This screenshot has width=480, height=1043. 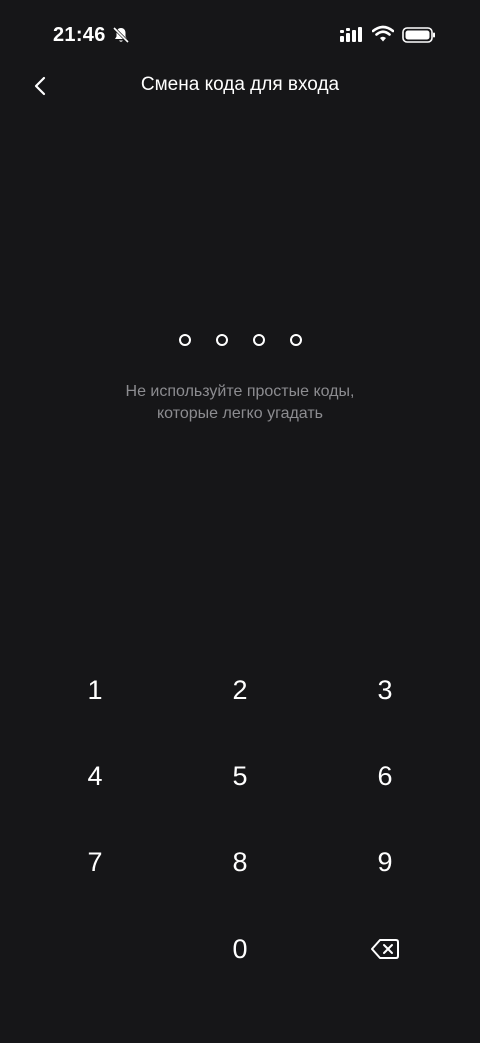 I want to click on key-8: 8, so click(x=240, y=862).